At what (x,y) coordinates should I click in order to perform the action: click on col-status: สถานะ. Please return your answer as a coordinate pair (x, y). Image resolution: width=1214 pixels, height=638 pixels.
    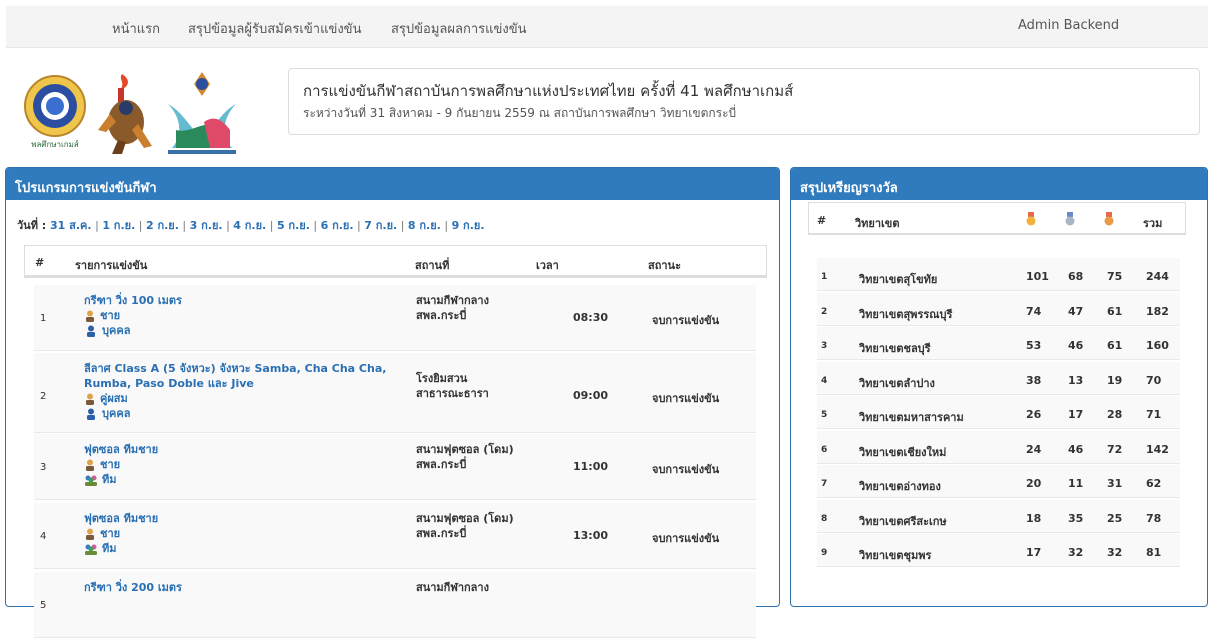
    Looking at the image, I should click on (664, 265).